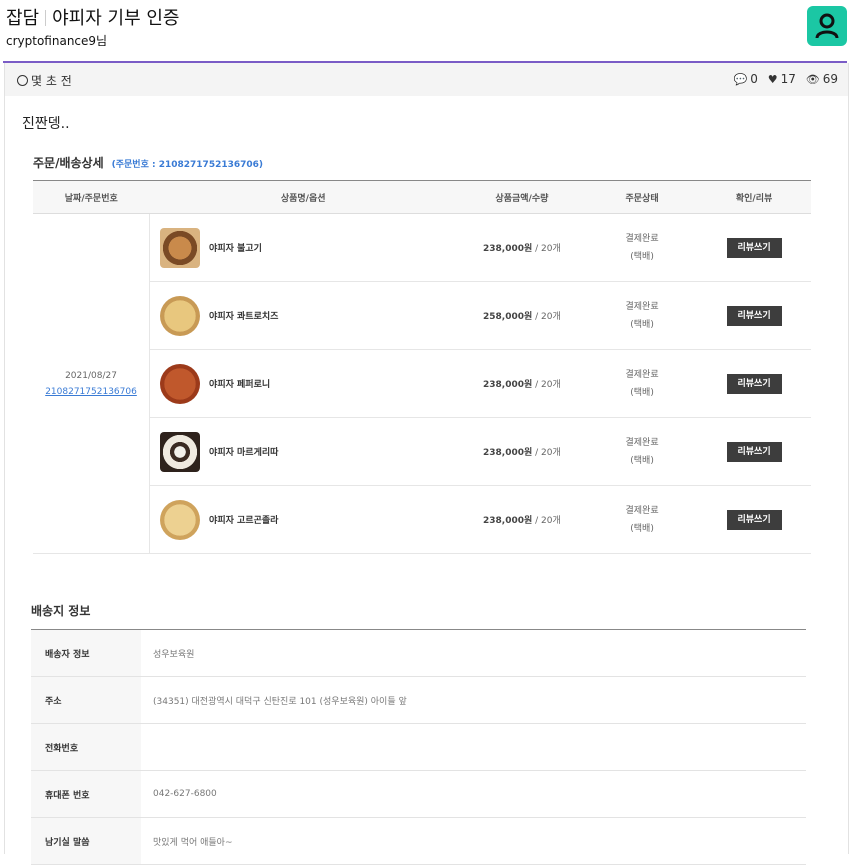 The width and height of the screenshot is (850, 865). Describe the element at coordinates (187, 165) in the screenshot. I see `order-number-label: (주문번호 : 2108271752136706)` at that location.